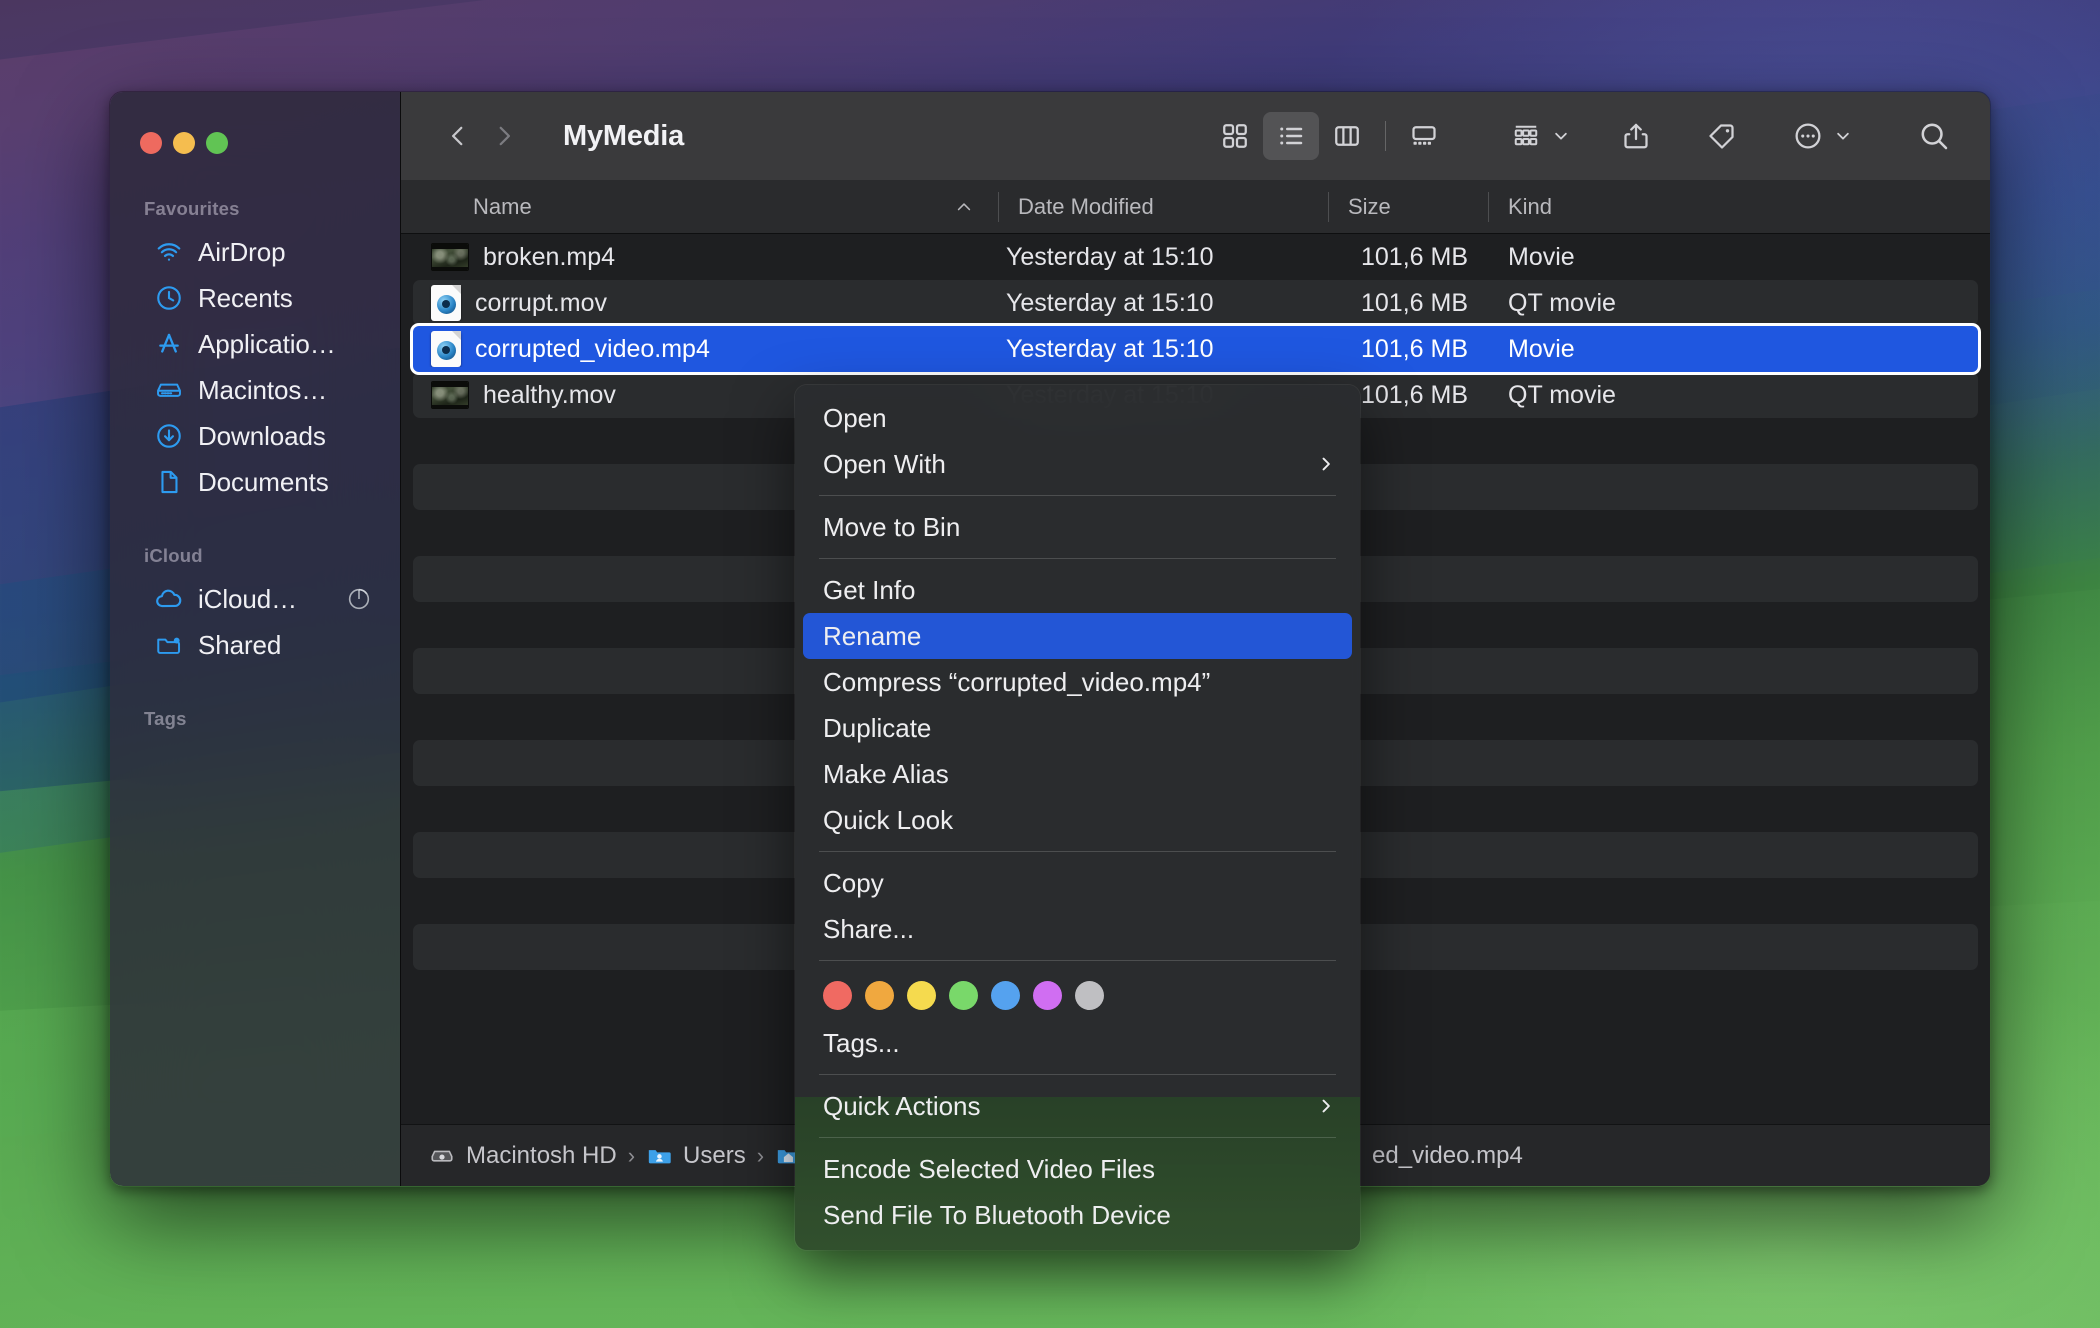 The height and width of the screenshot is (1328, 2100). Describe the element at coordinates (705, 303) in the screenshot. I see `file-name-cell: corrupt.mov` at that location.